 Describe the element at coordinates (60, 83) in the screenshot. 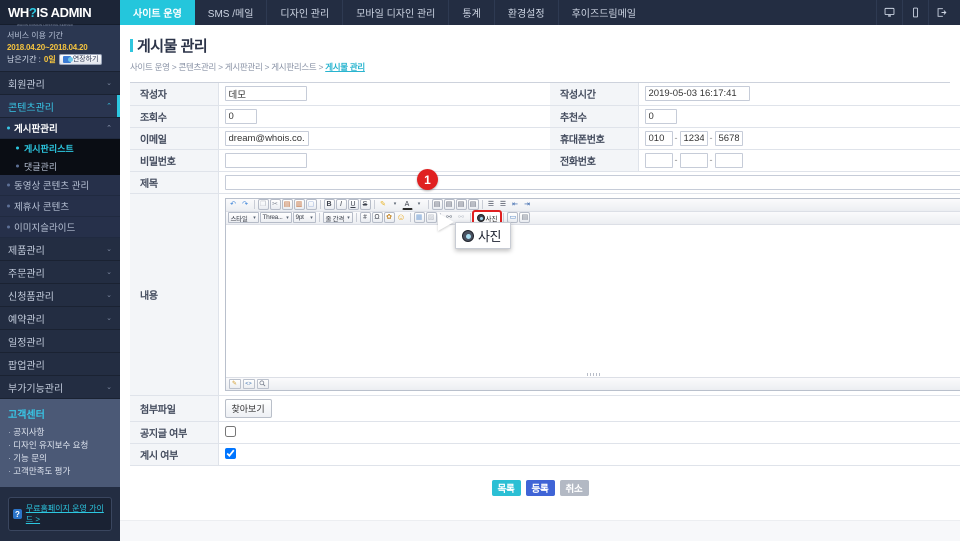

I see `sidebar-group-member: 회원관리 ⌄` at that location.